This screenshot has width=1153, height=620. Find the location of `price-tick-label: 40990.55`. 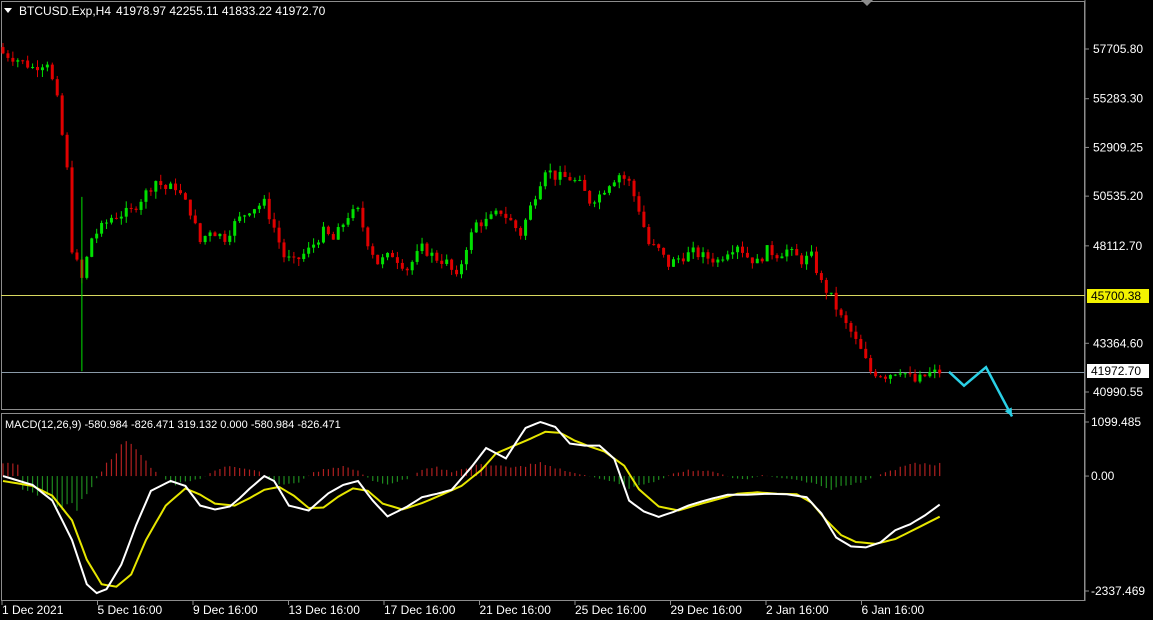

price-tick-label: 40990.55 is located at coordinates (1118, 392).